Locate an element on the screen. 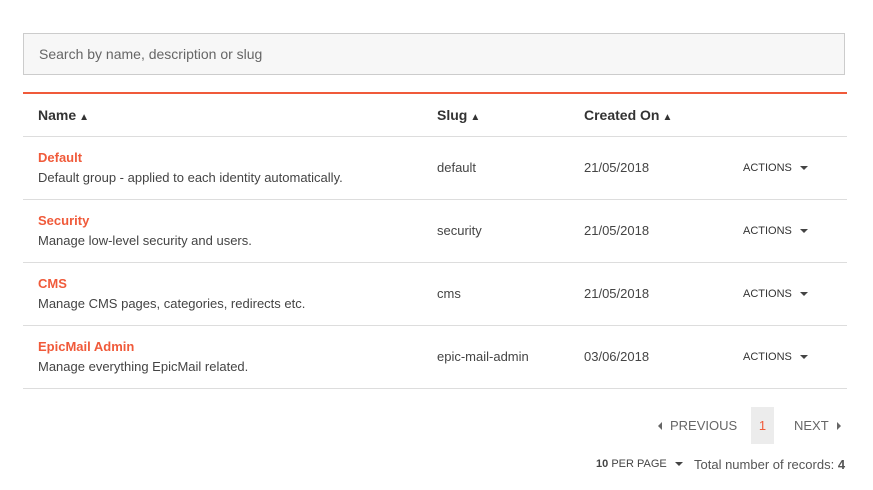 This screenshot has height=490, width=873. next-label: NEXT is located at coordinates (811, 425).